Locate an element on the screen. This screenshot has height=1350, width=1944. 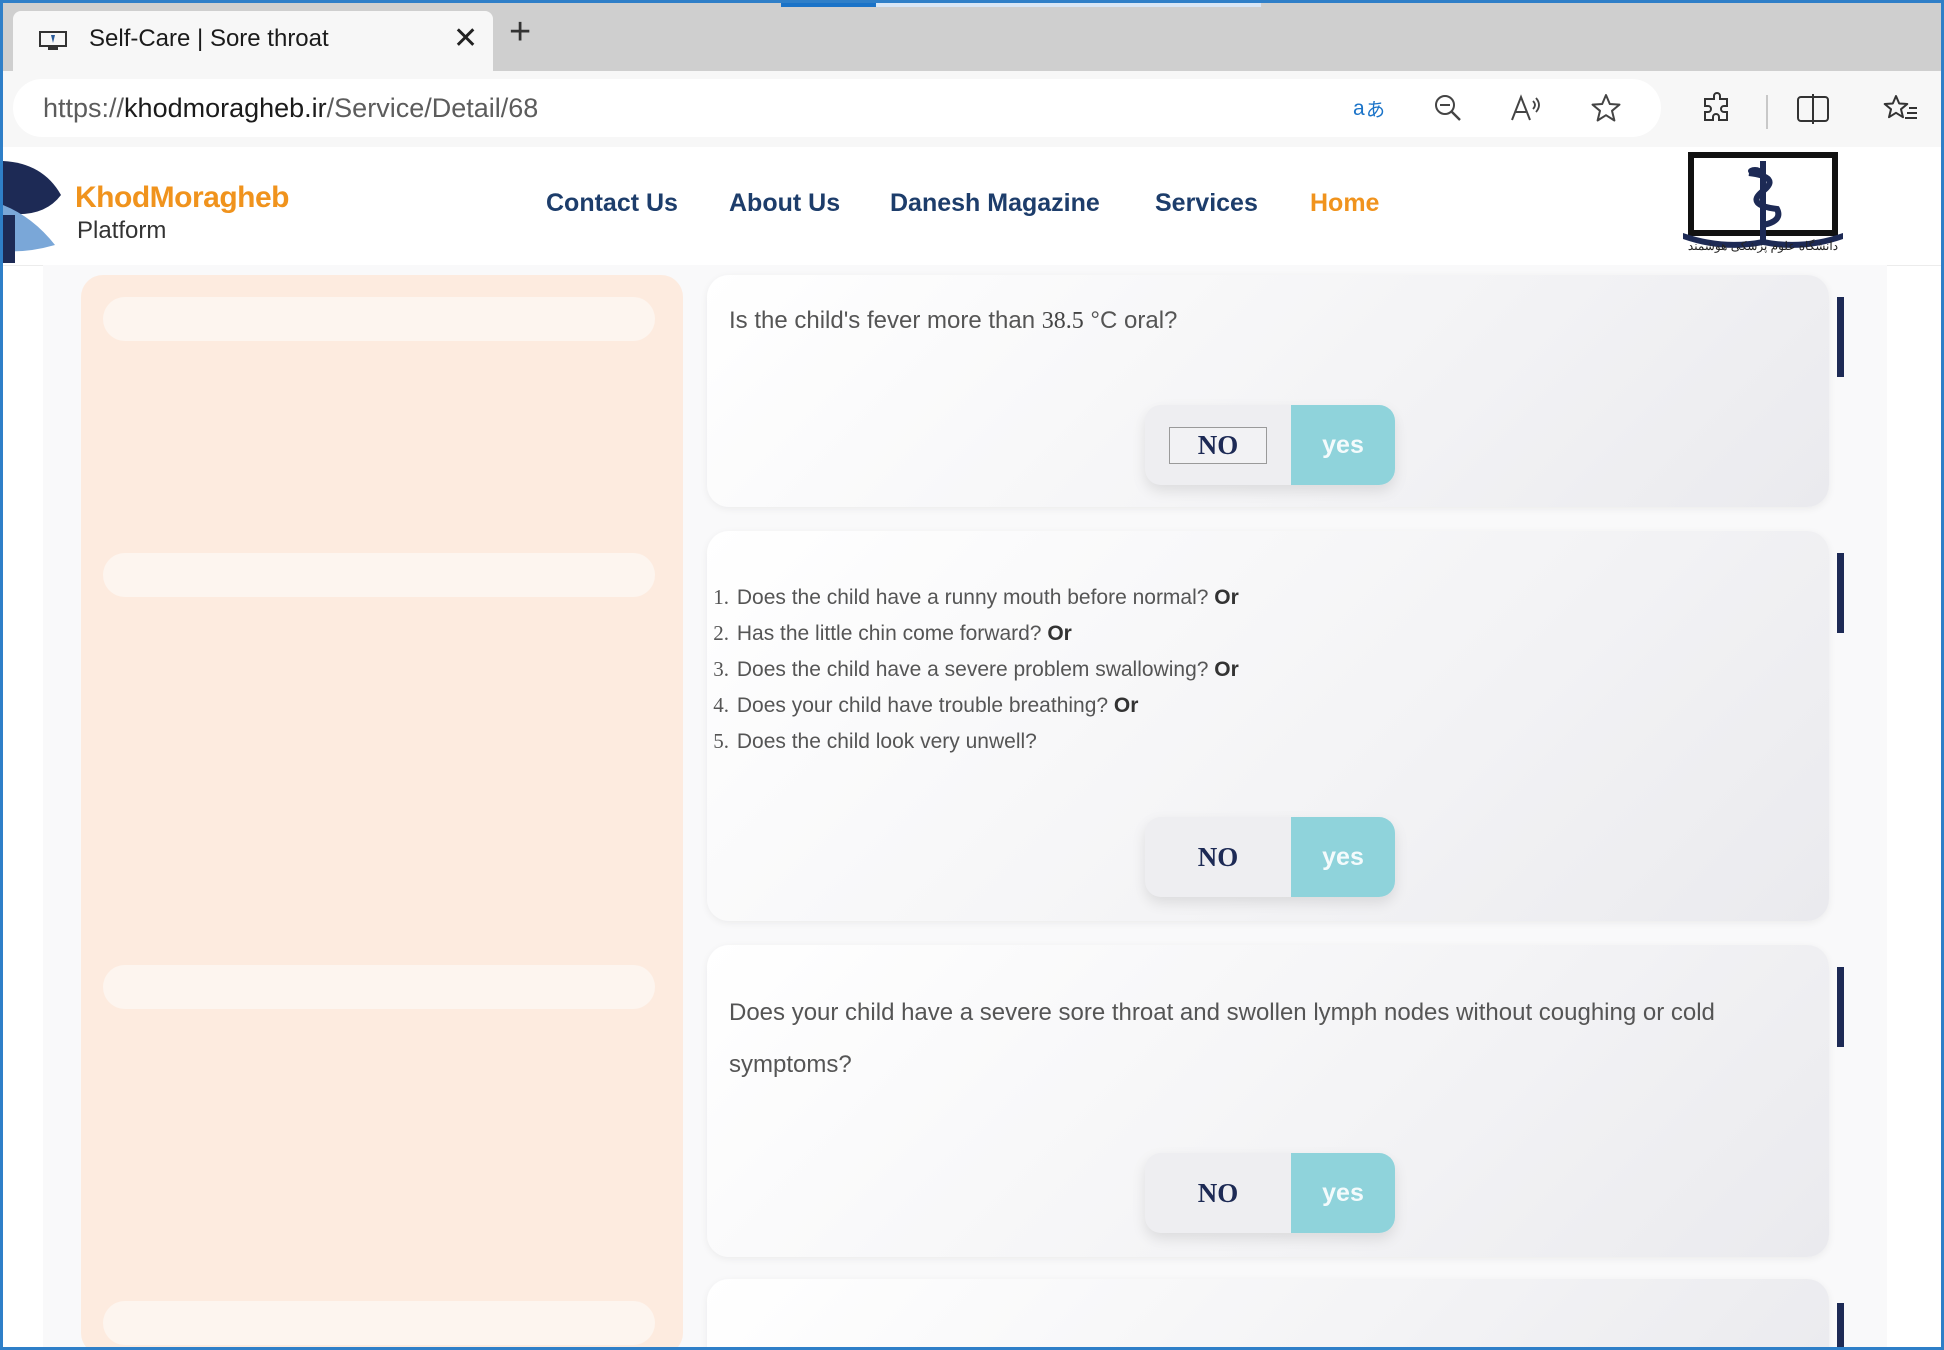
close-tab-icon: ✕ is located at coordinates (465, 38).